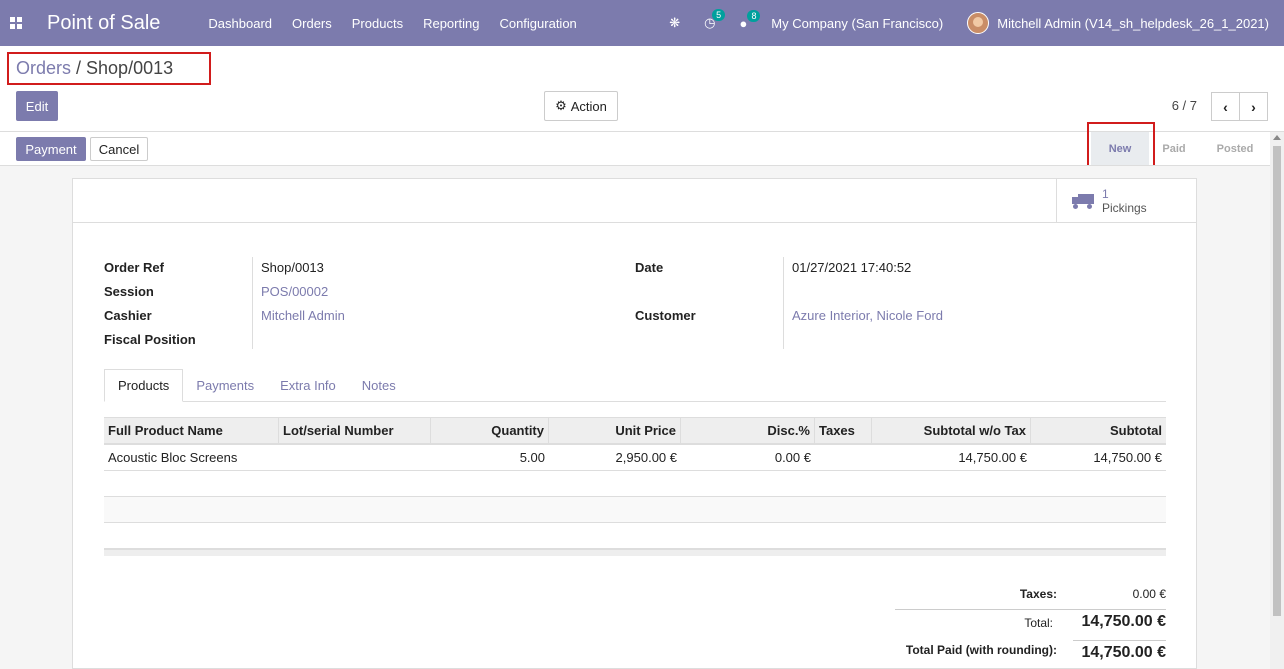 The width and height of the screenshot is (1284, 669). What do you see at coordinates (1083, 201) in the screenshot?
I see `truck-icon` at bounding box center [1083, 201].